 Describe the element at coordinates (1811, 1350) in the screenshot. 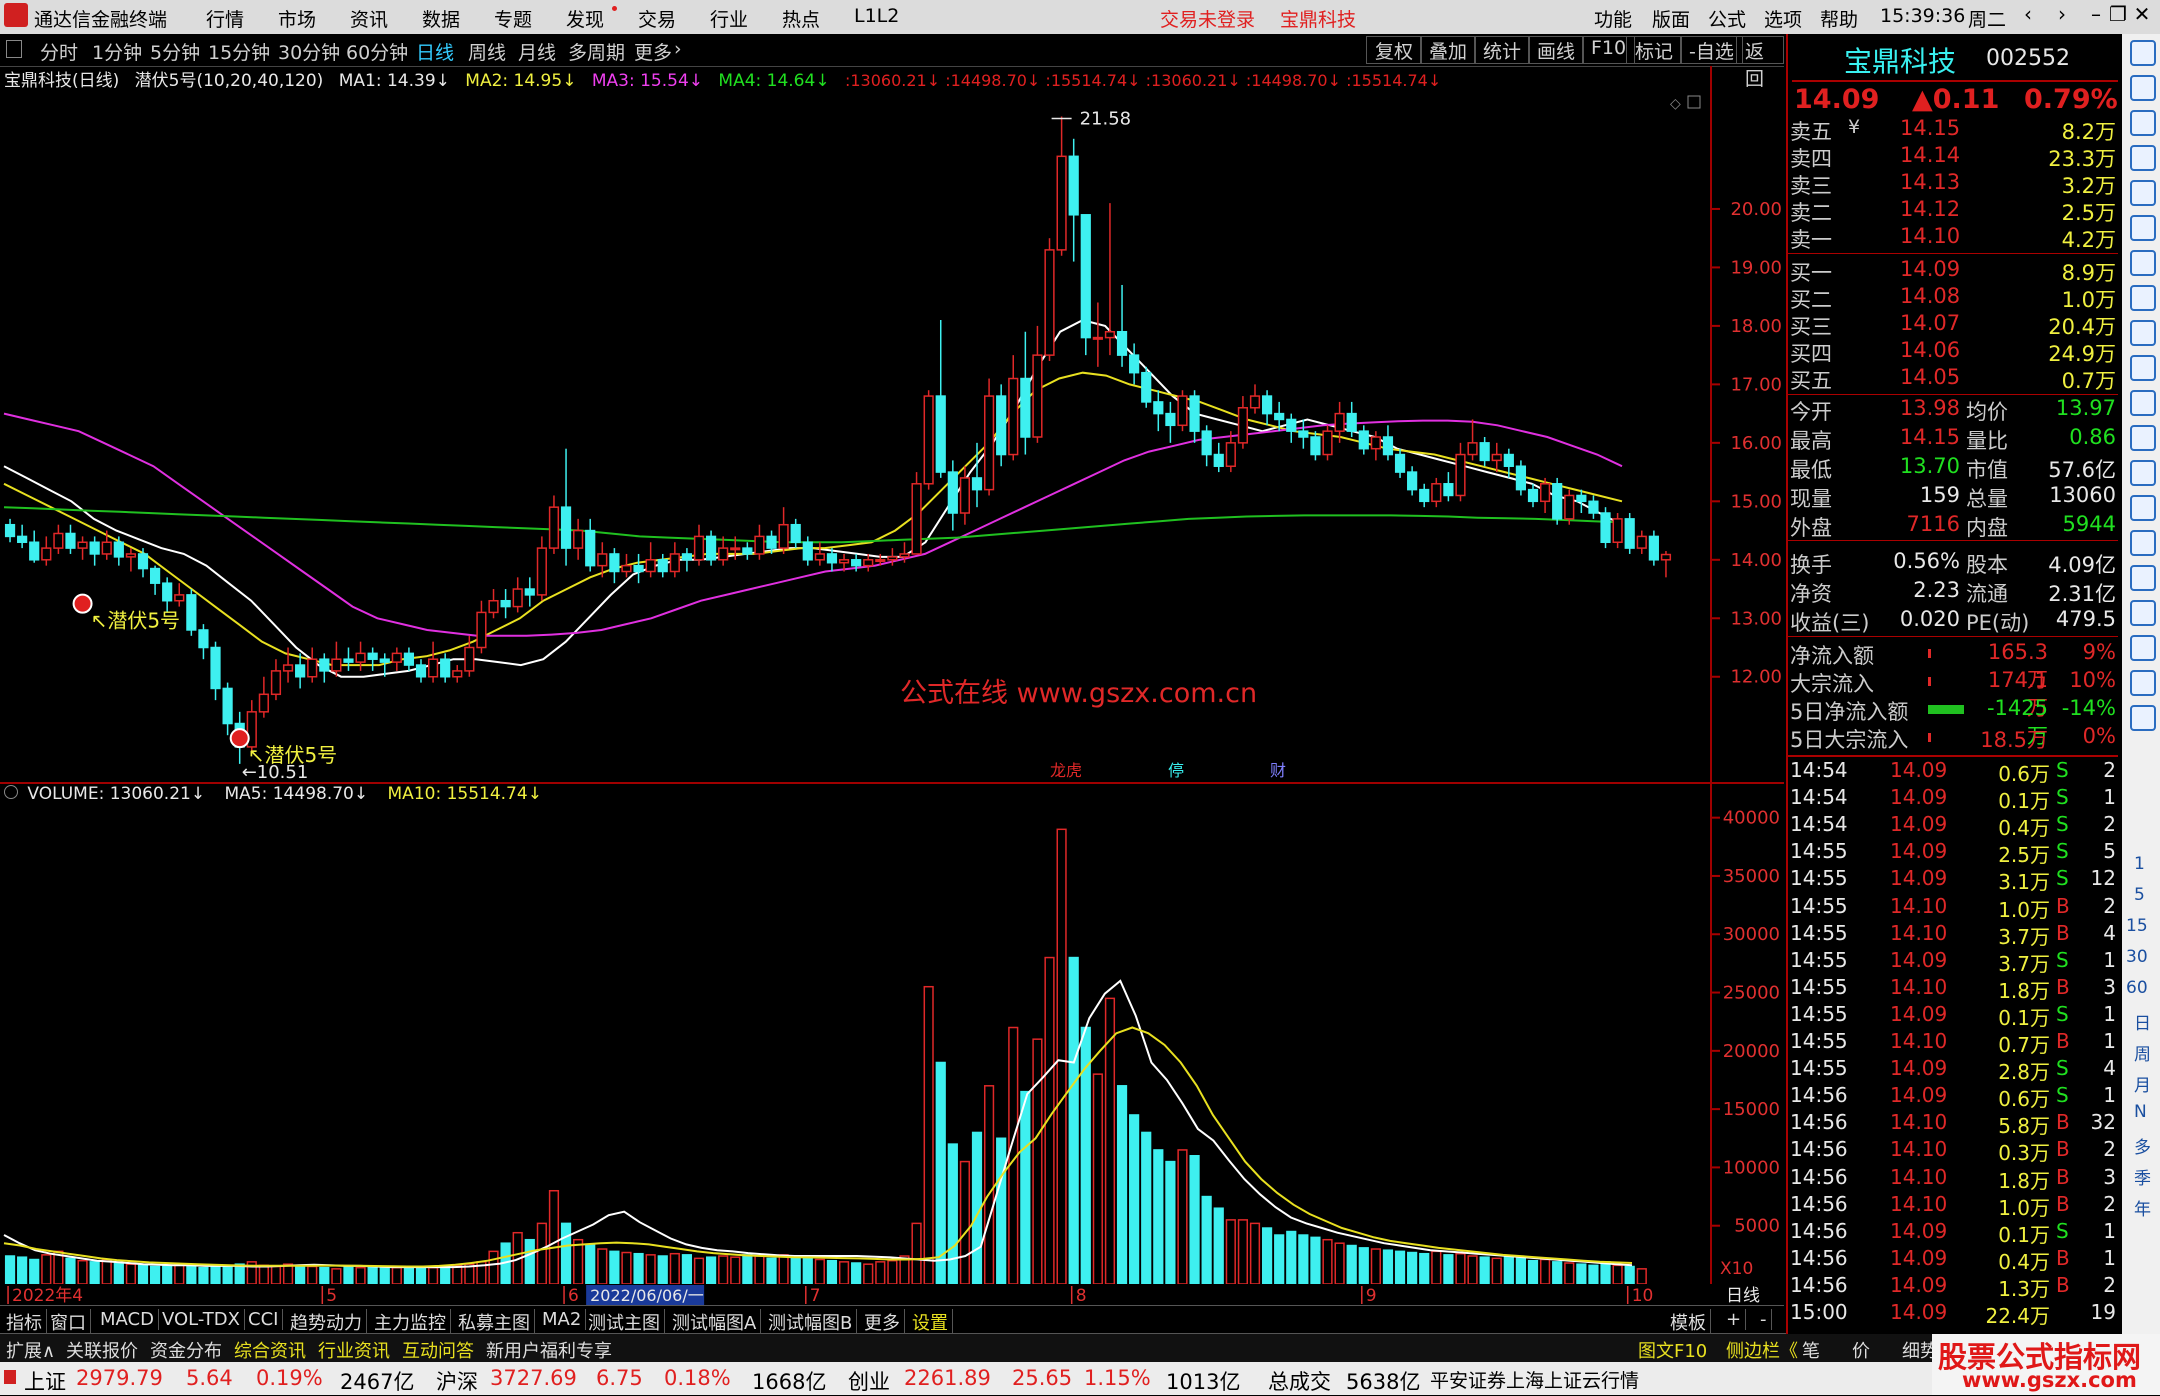

I see `tab-bi: 笔` at that location.